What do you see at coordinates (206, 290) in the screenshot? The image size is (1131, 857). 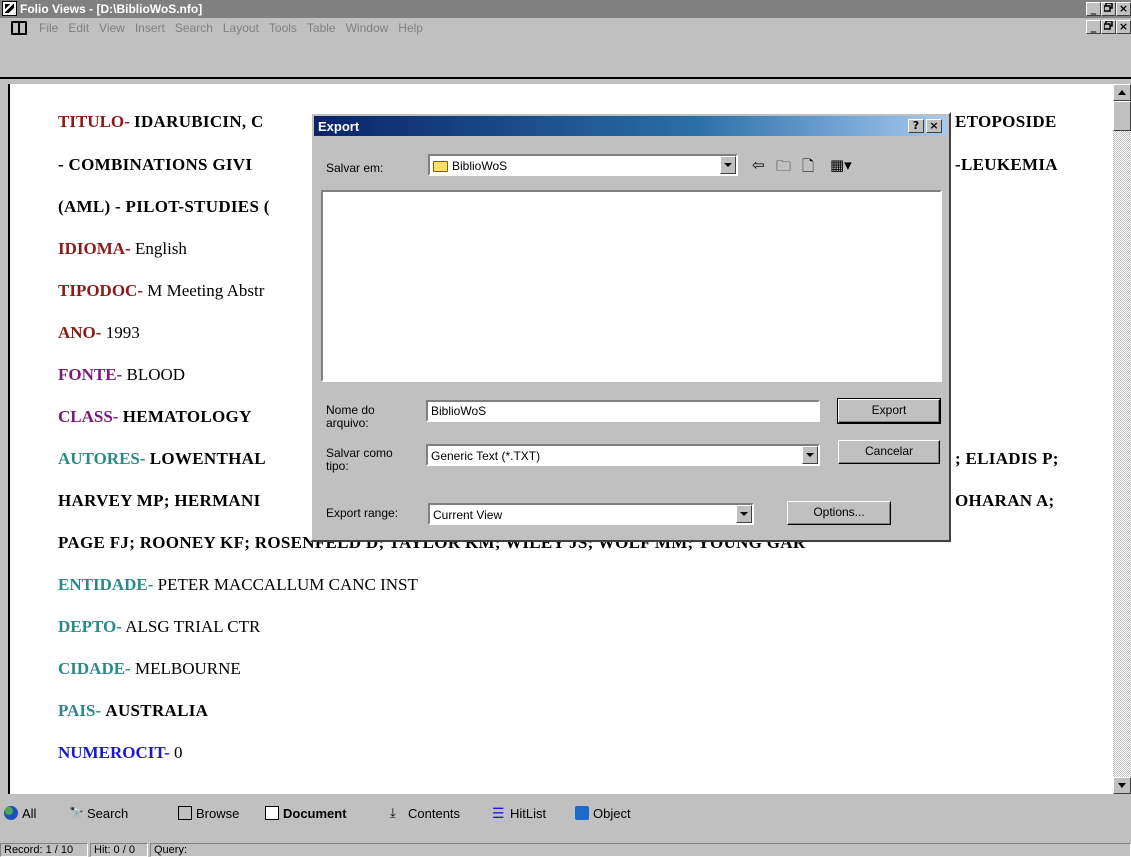 I see `tipodoc-value: M Meeting Abstr` at bounding box center [206, 290].